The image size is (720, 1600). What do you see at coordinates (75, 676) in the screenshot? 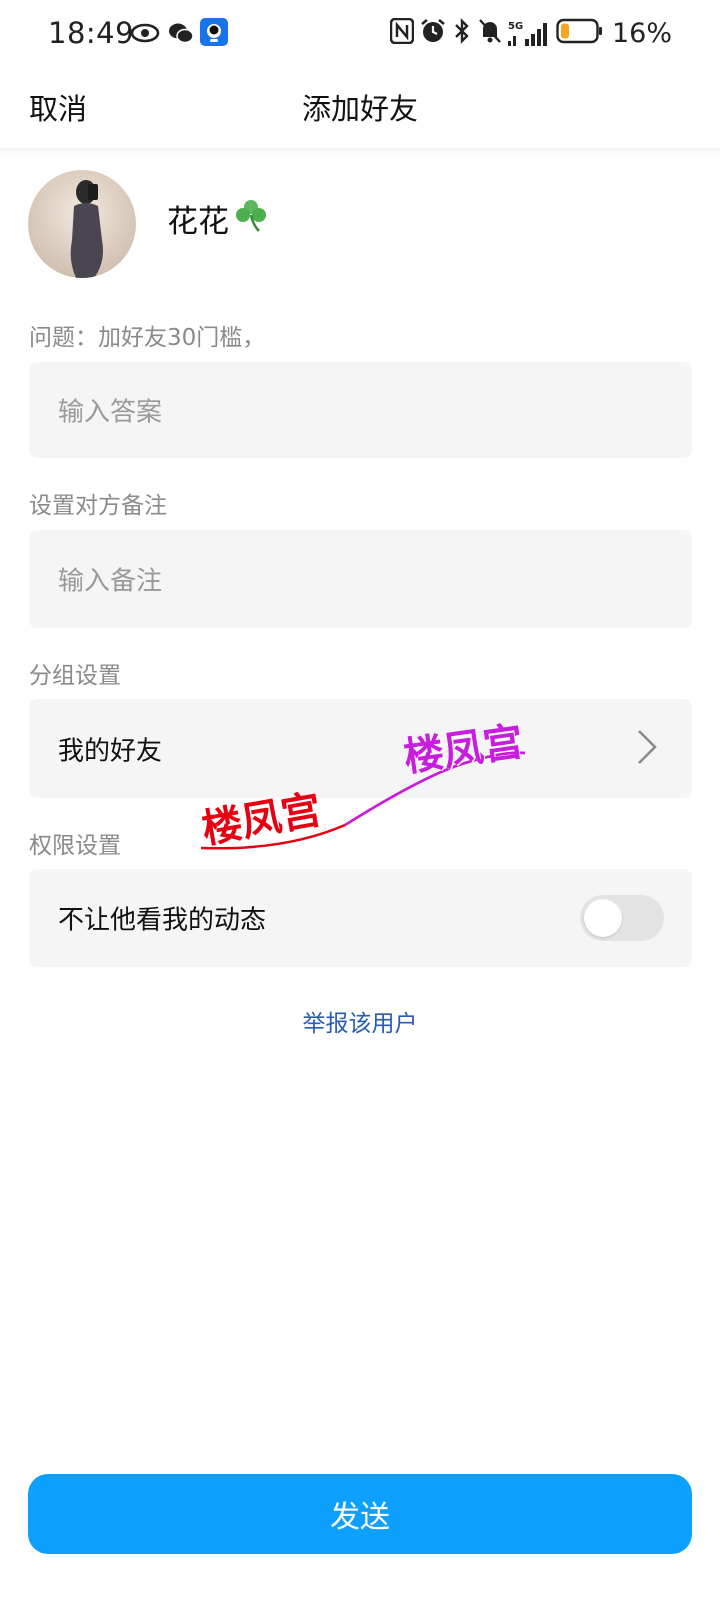
I see `group-label: 分组设置` at bounding box center [75, 676].